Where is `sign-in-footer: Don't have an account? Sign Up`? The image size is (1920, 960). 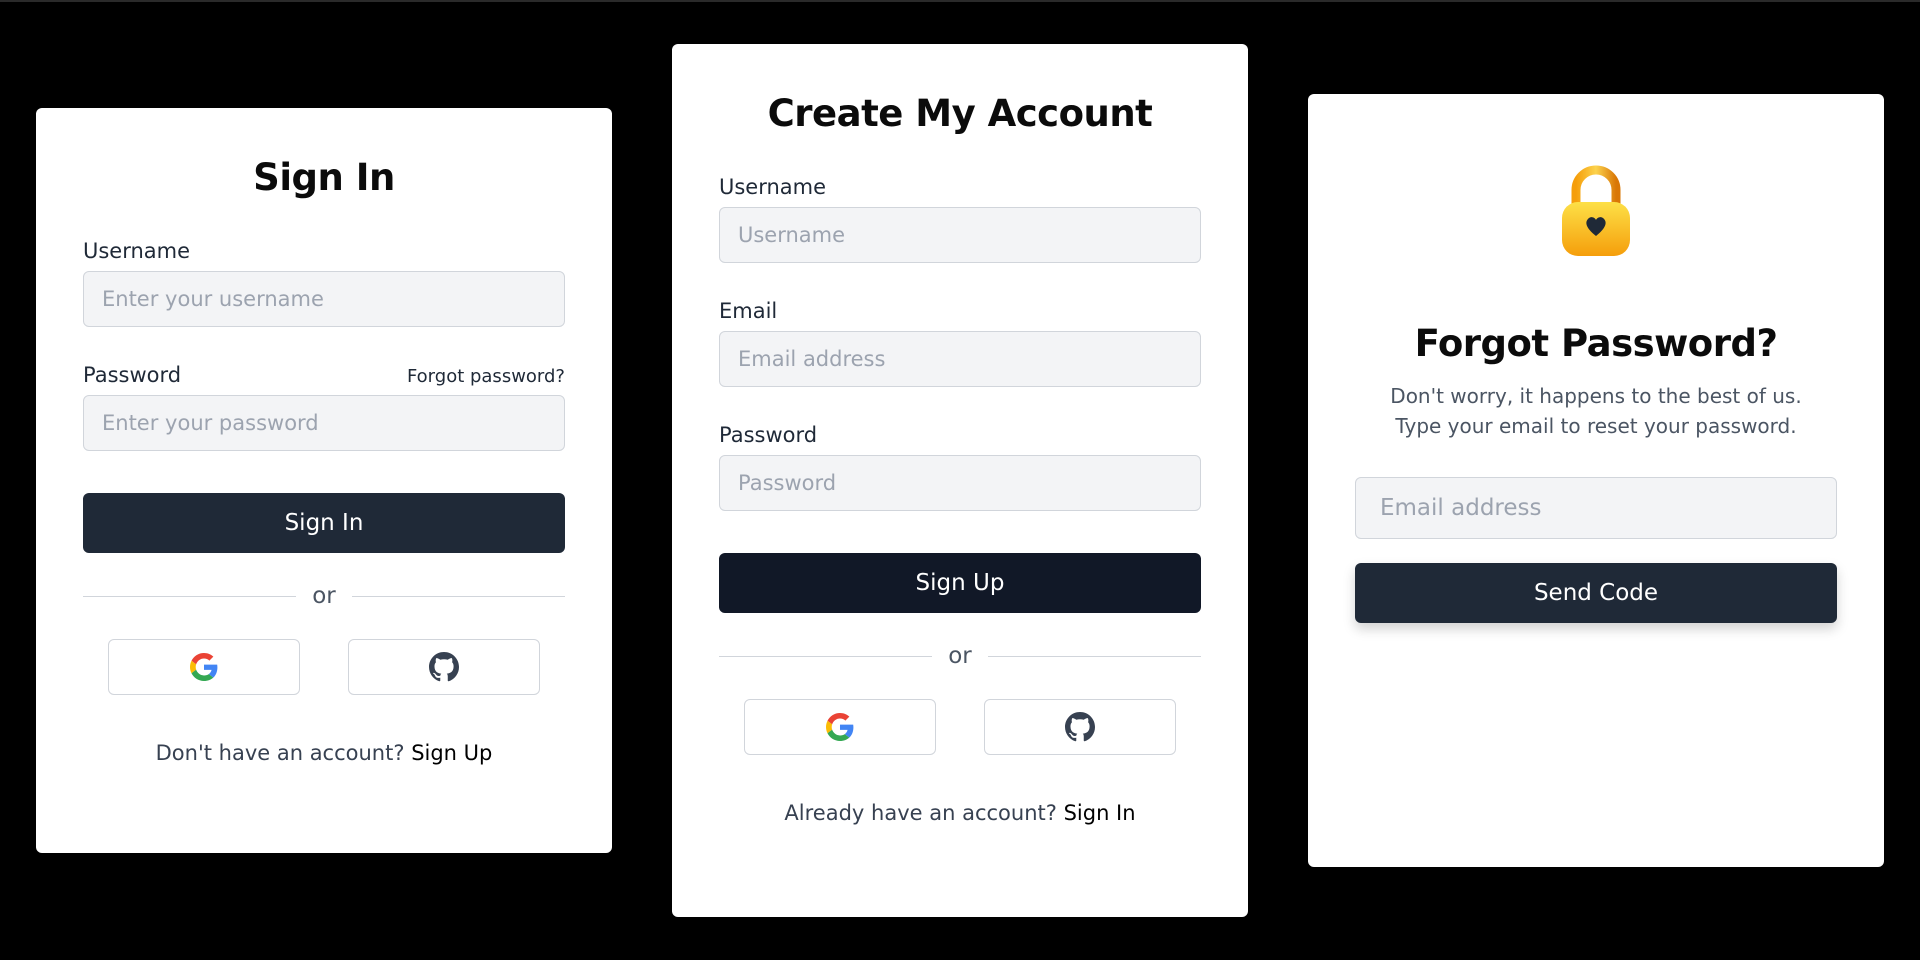 sign-in-footer: Don't have an account? Sign Up is located at coordinates (324, 753).